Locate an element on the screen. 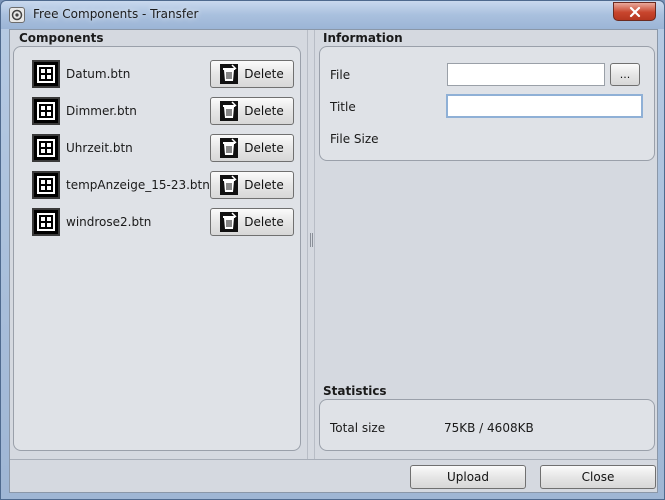 The width and height of the screenshot is (665, 500). component-row: Dimmer.btn Delete is located at coordinates (164, 111).